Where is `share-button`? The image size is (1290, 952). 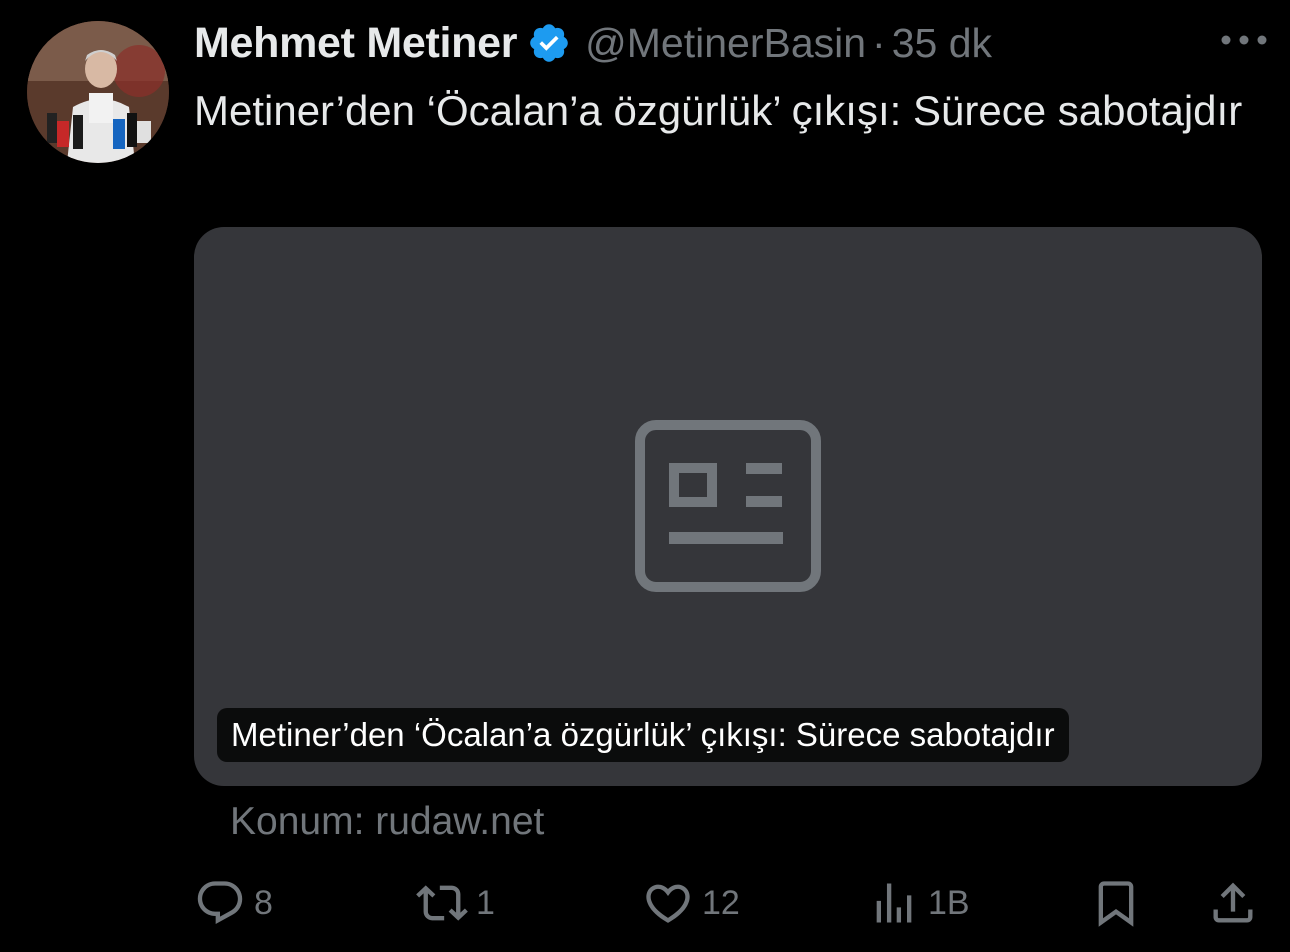 share-button is located at coordinates (1233, 903).